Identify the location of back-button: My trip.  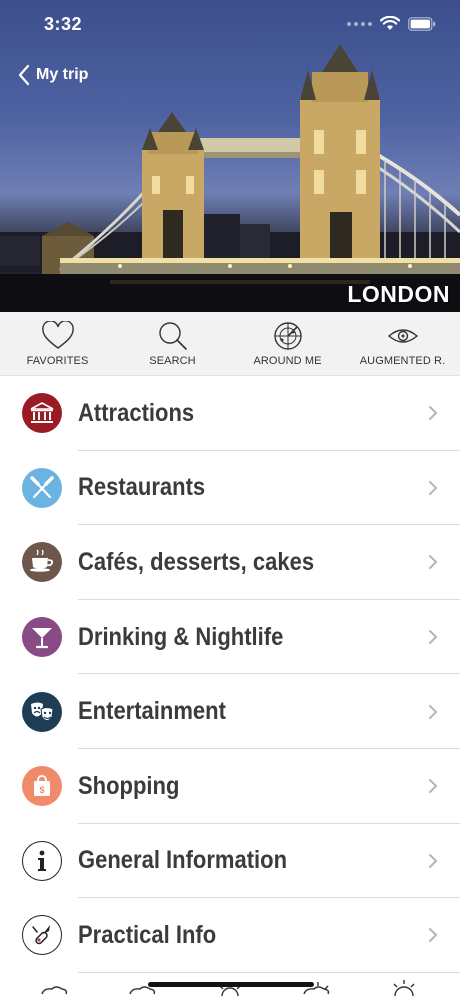
(53, 75).